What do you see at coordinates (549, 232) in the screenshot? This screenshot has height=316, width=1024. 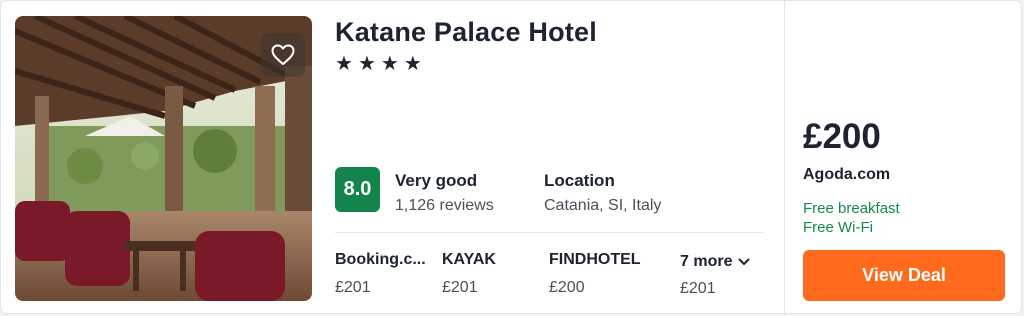 I see `divider` at bounding box center [549, 232].